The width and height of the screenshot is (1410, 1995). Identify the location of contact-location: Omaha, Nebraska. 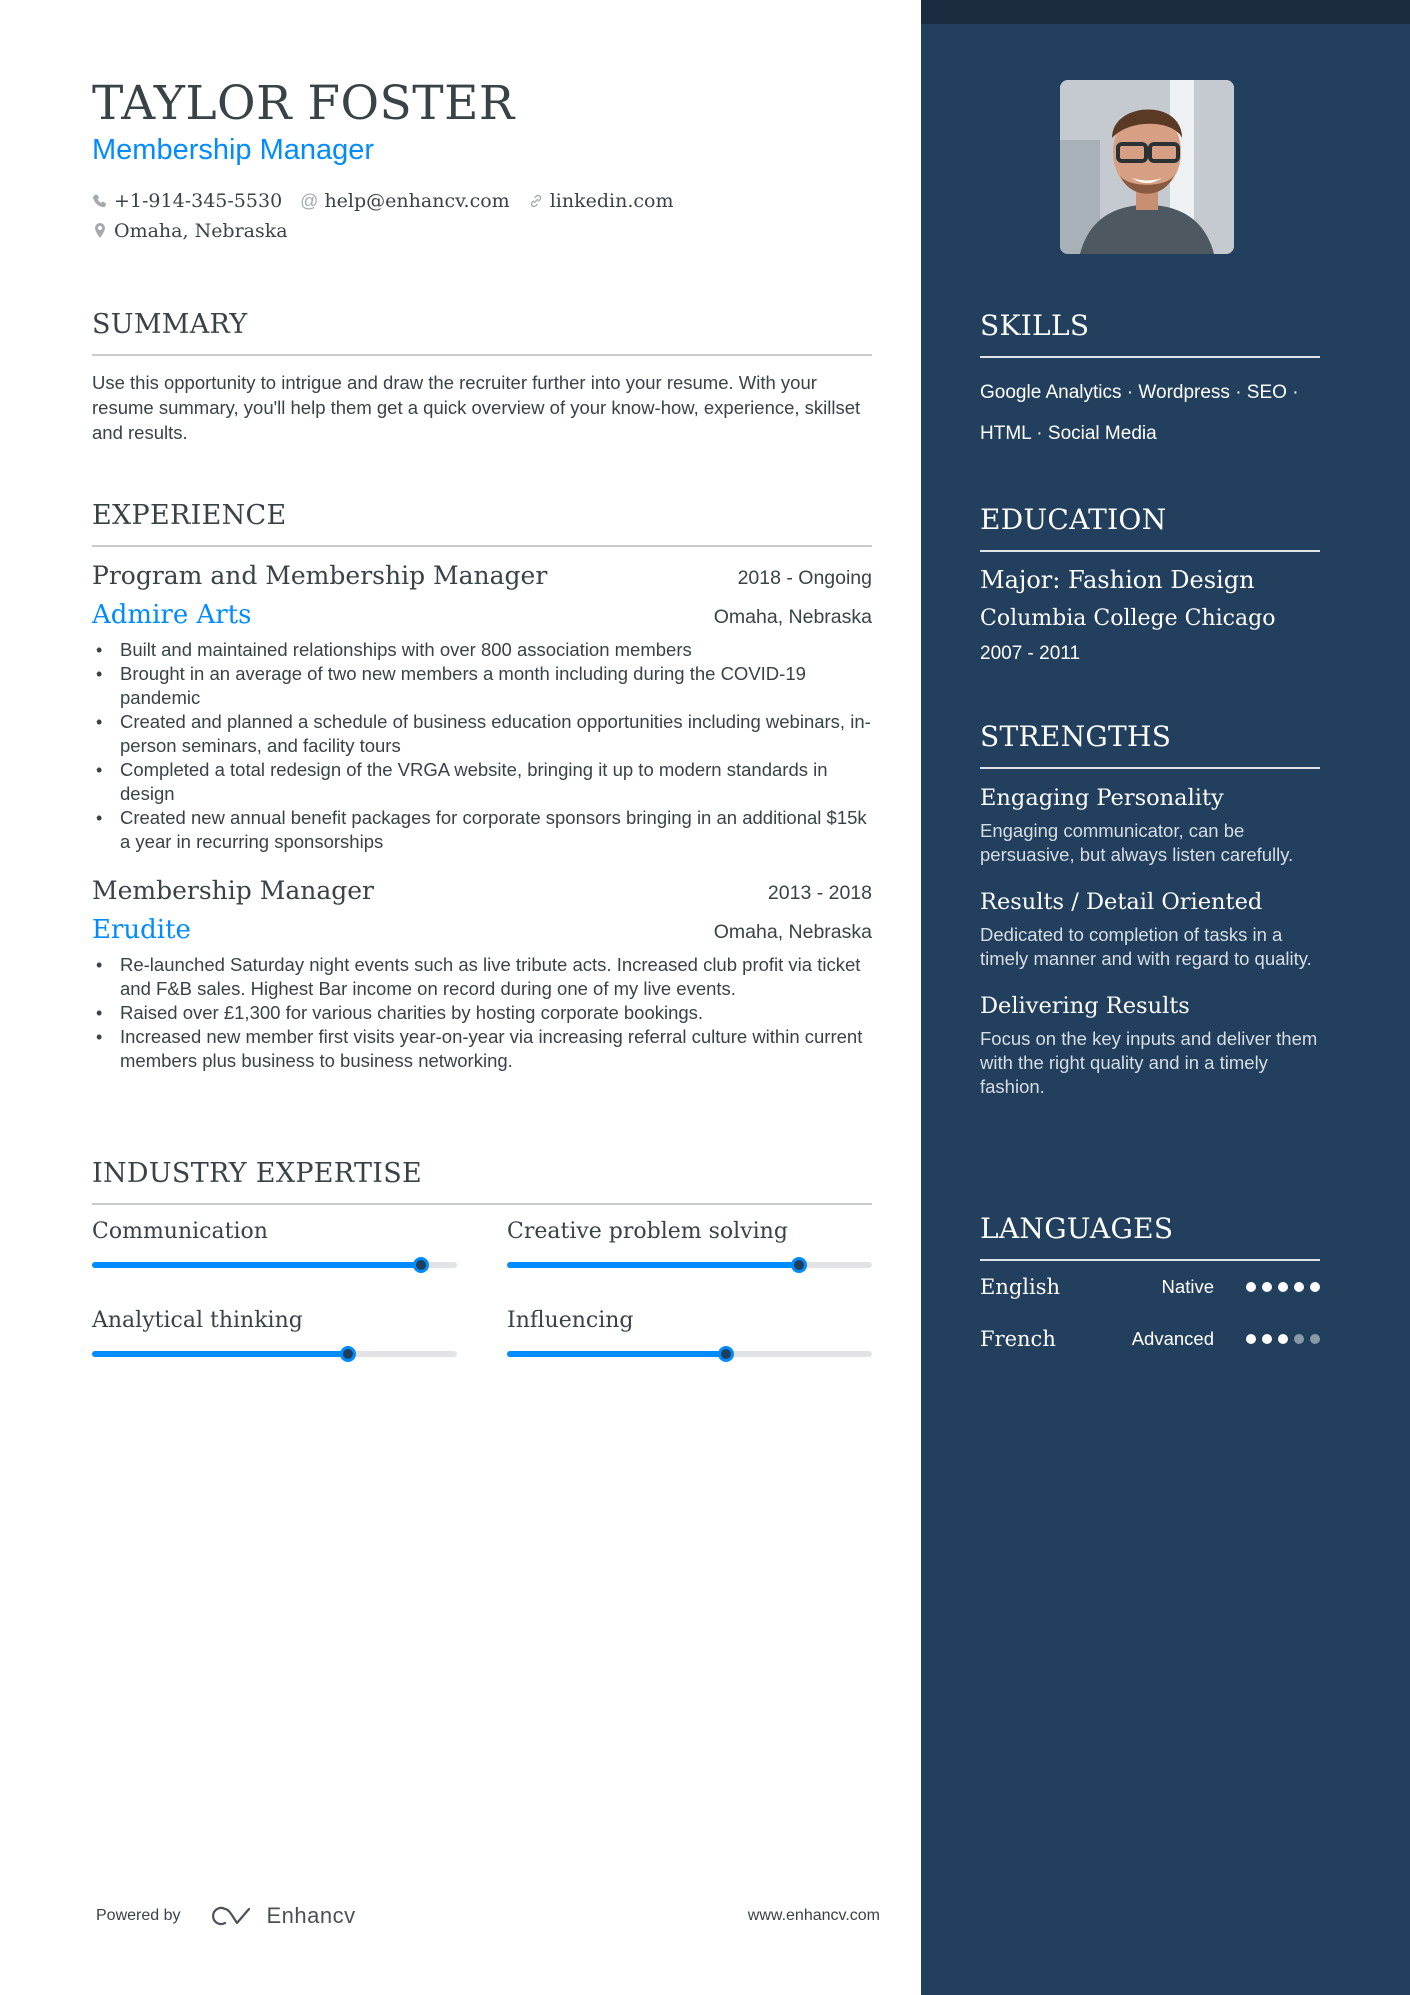
(190, 231).